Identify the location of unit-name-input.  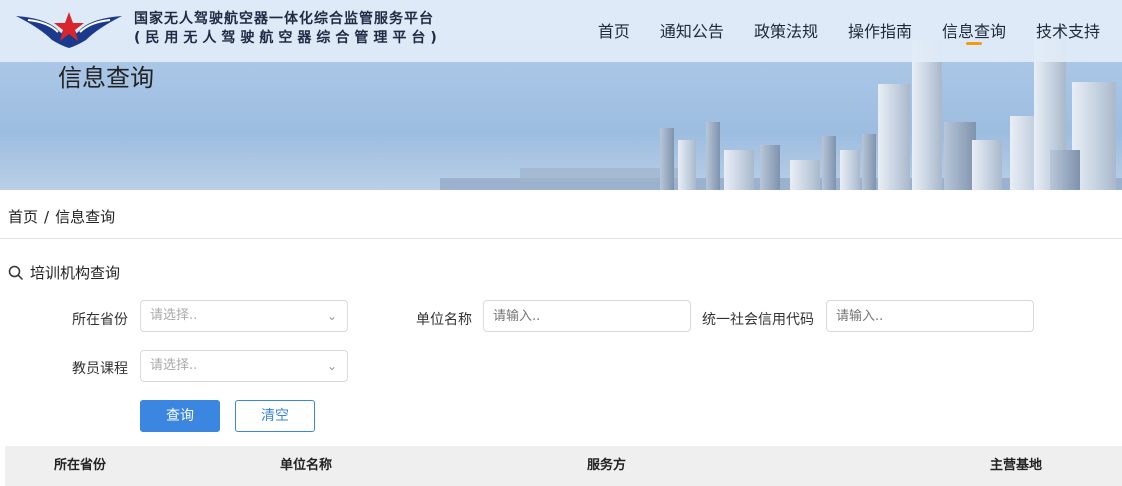
(587, 316).